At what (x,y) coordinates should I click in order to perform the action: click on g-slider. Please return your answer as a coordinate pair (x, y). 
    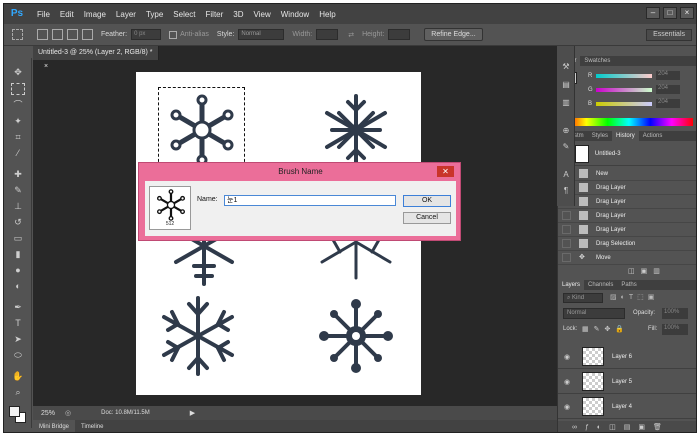
    Looking at the image, I should click on (624, 90).